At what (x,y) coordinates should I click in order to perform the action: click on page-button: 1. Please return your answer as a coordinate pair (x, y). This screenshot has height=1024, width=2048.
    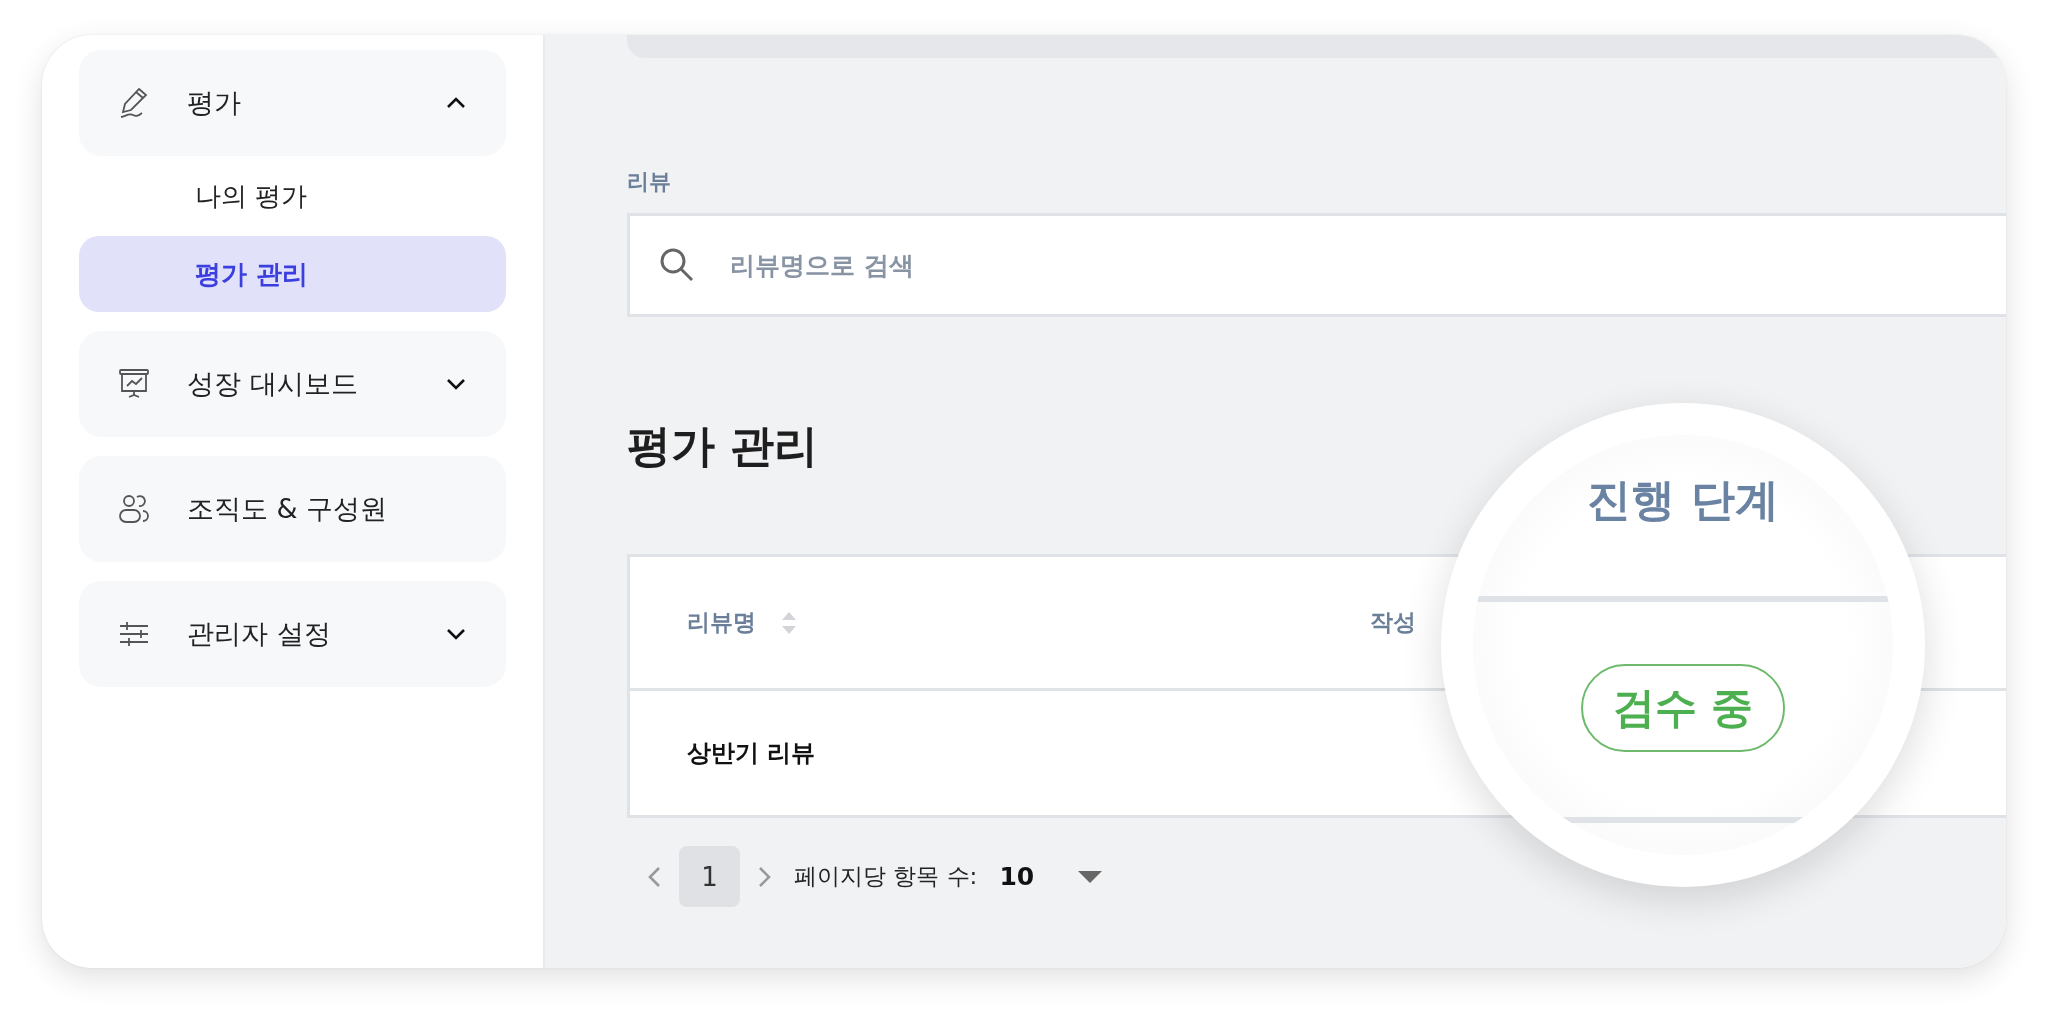
    Looking at the image, I should click on (709, 876).